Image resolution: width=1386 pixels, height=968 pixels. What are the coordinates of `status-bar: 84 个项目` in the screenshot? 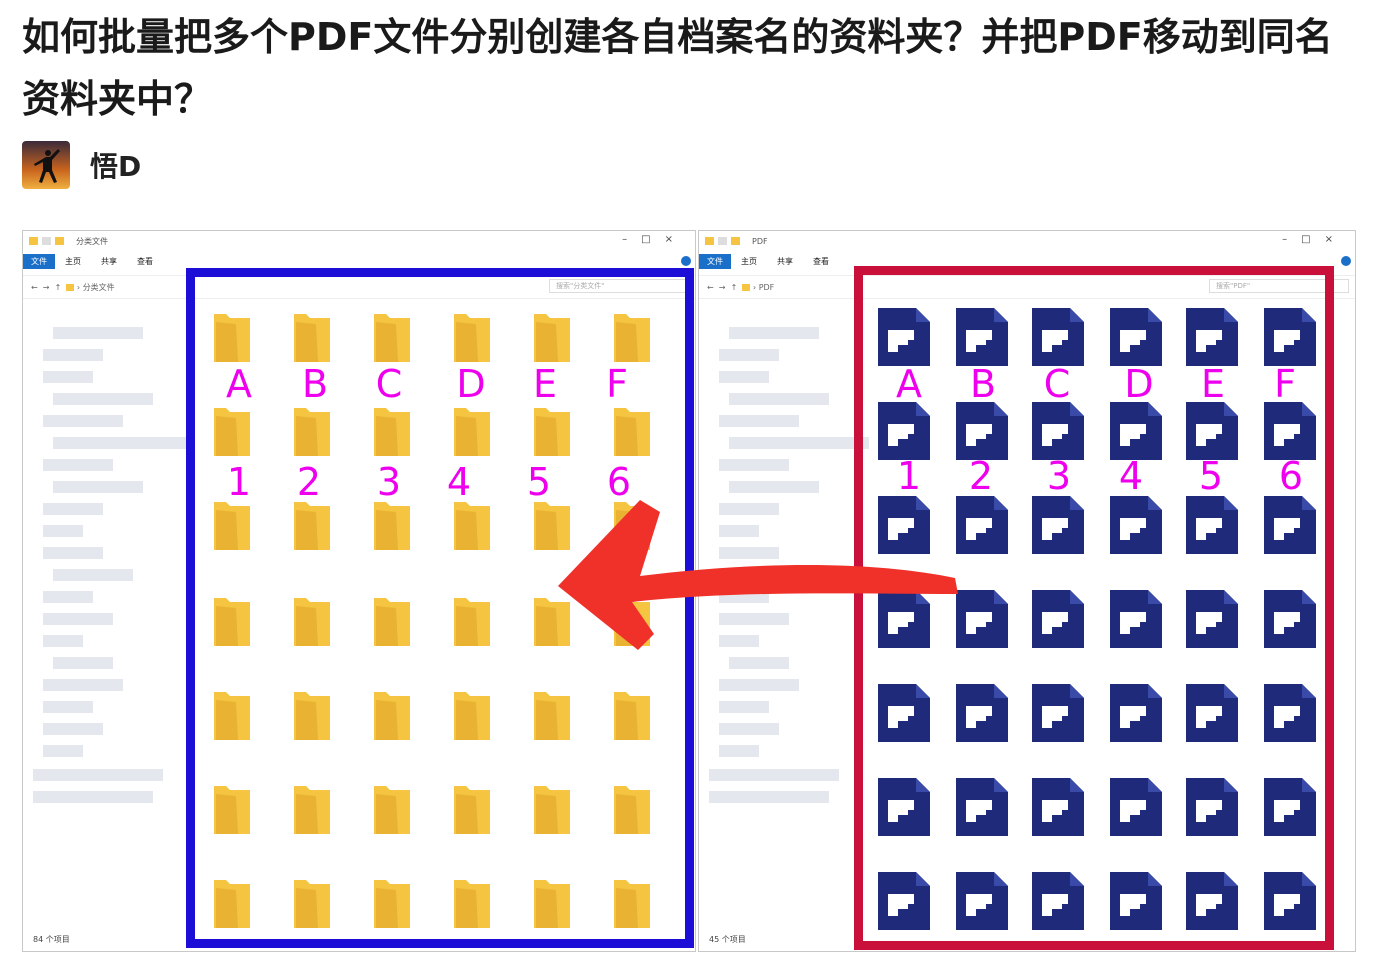 It's located at (51, 939).